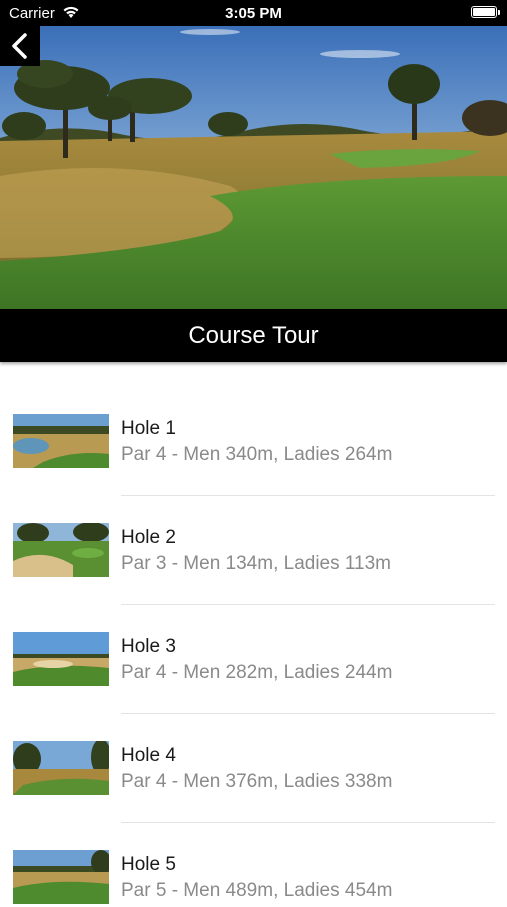 The width and height of the screenshot is (507, 907). What do you see at coordinates (257, 454) in the screenshot?
I see `hole-subtitle: Par 4 - Men 340m, Ladies 264m` at bounding box center [257, 454].